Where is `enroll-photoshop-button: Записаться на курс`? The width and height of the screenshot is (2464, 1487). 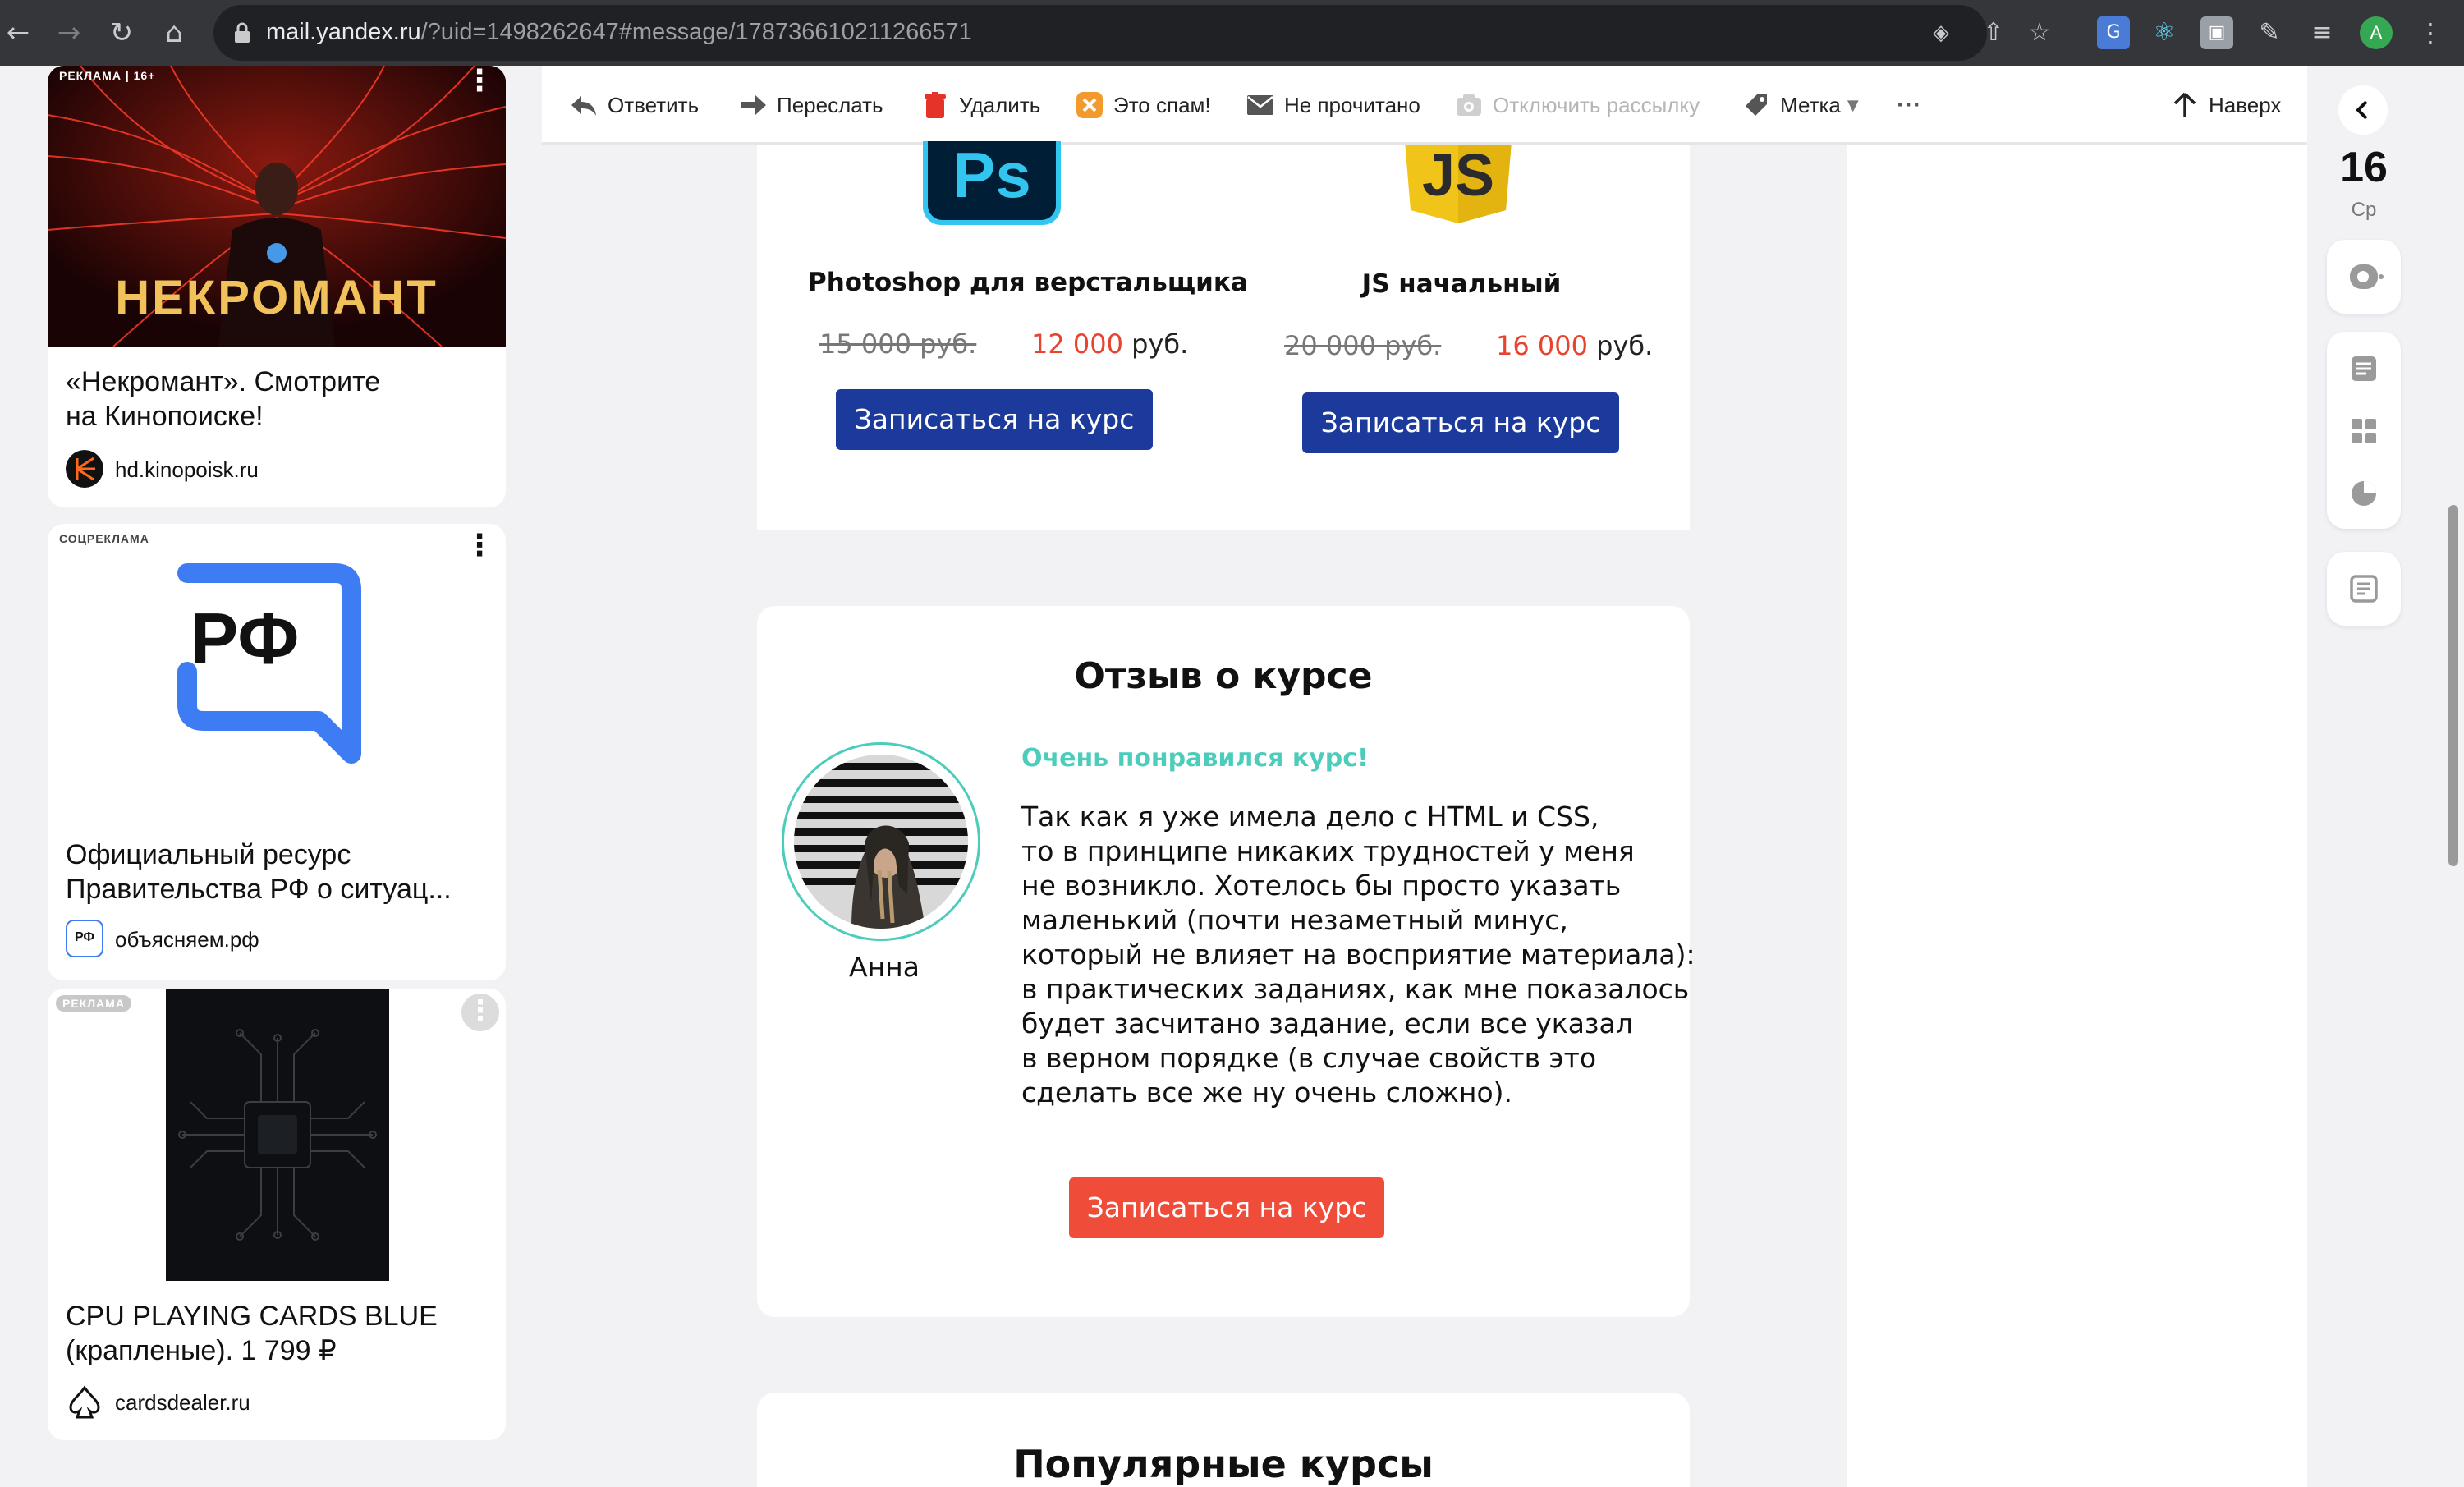
enroll-photoshop-button: Записаться на курс is located at coordinates (995, 419).